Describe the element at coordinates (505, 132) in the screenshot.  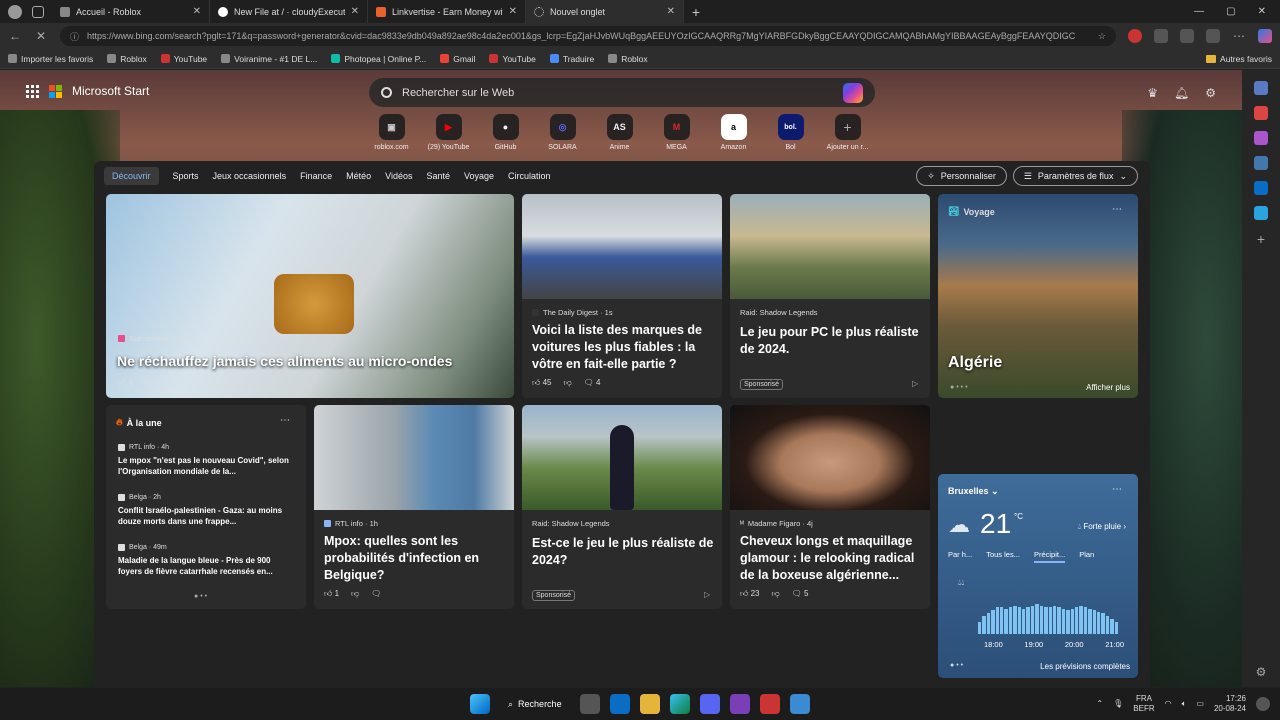
I see `shortcut-github: ● GitHub` at that location.